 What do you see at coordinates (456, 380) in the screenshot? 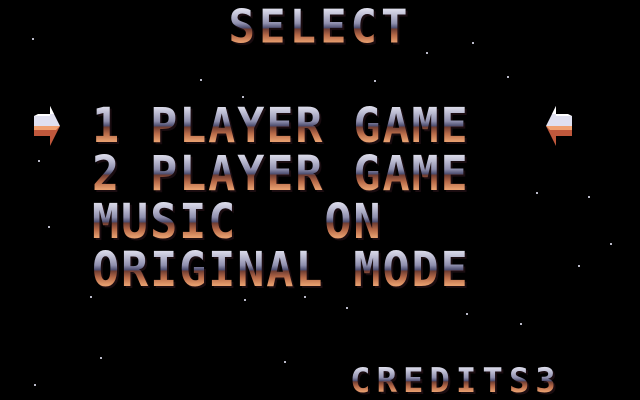
I see `credits-counter: CREDITS3` at bounding box center [456, 380].